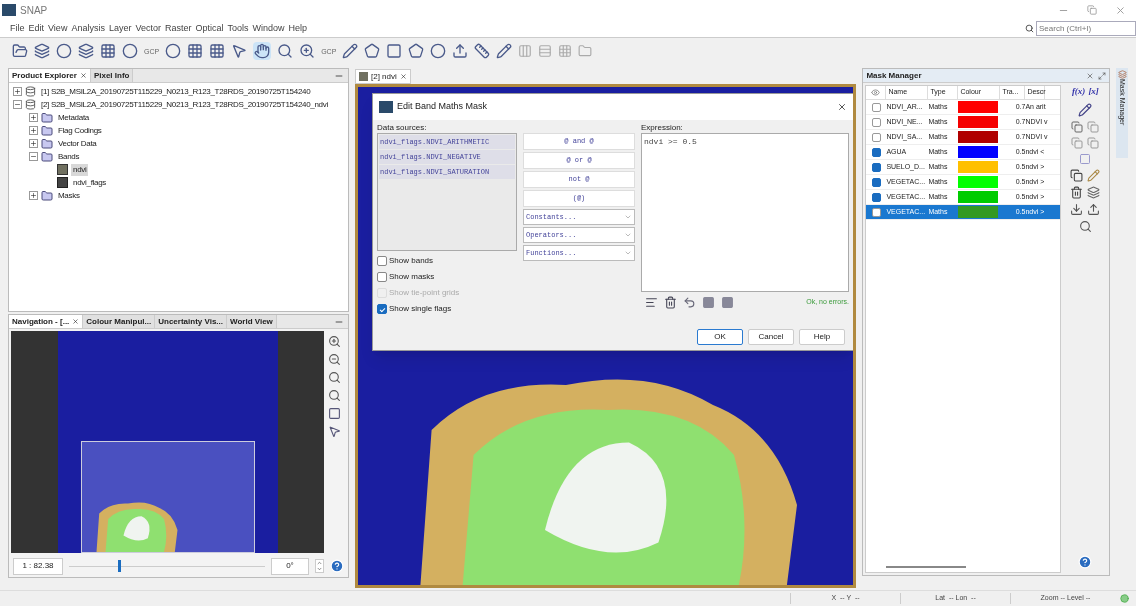  What do you see at coordinates (69, 195) in the screenshot?
I see `tree-item: Masks` at bounding box center [69, 195].